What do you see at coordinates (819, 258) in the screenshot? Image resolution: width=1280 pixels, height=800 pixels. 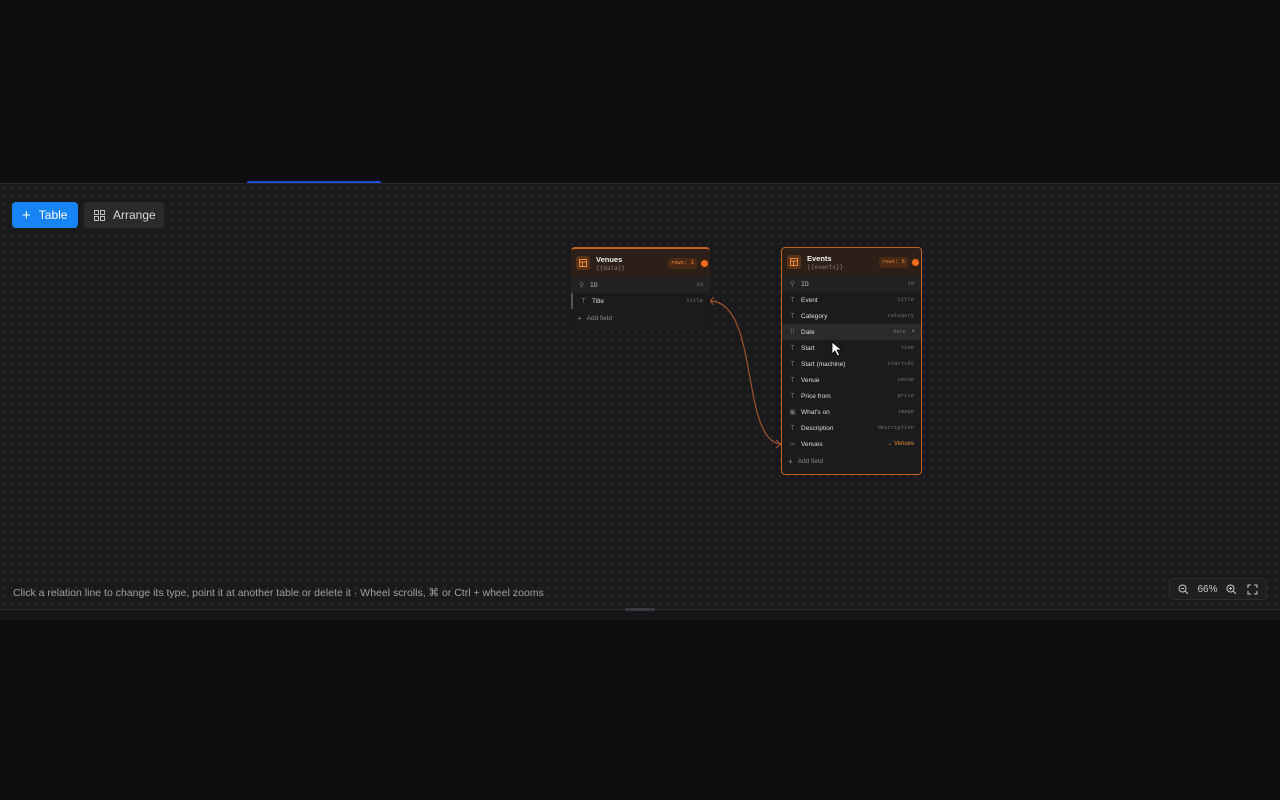 I see `table-title: Events` at bounding box center [819, 258].